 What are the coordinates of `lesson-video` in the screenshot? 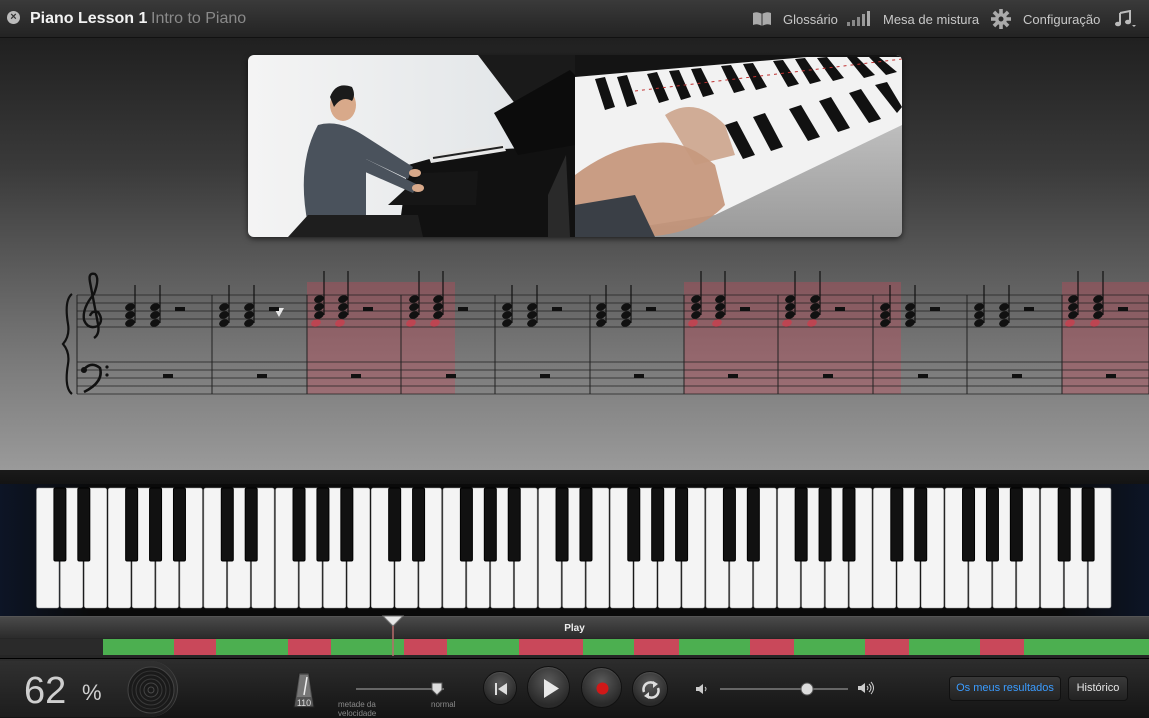 It's located at (575, 146).